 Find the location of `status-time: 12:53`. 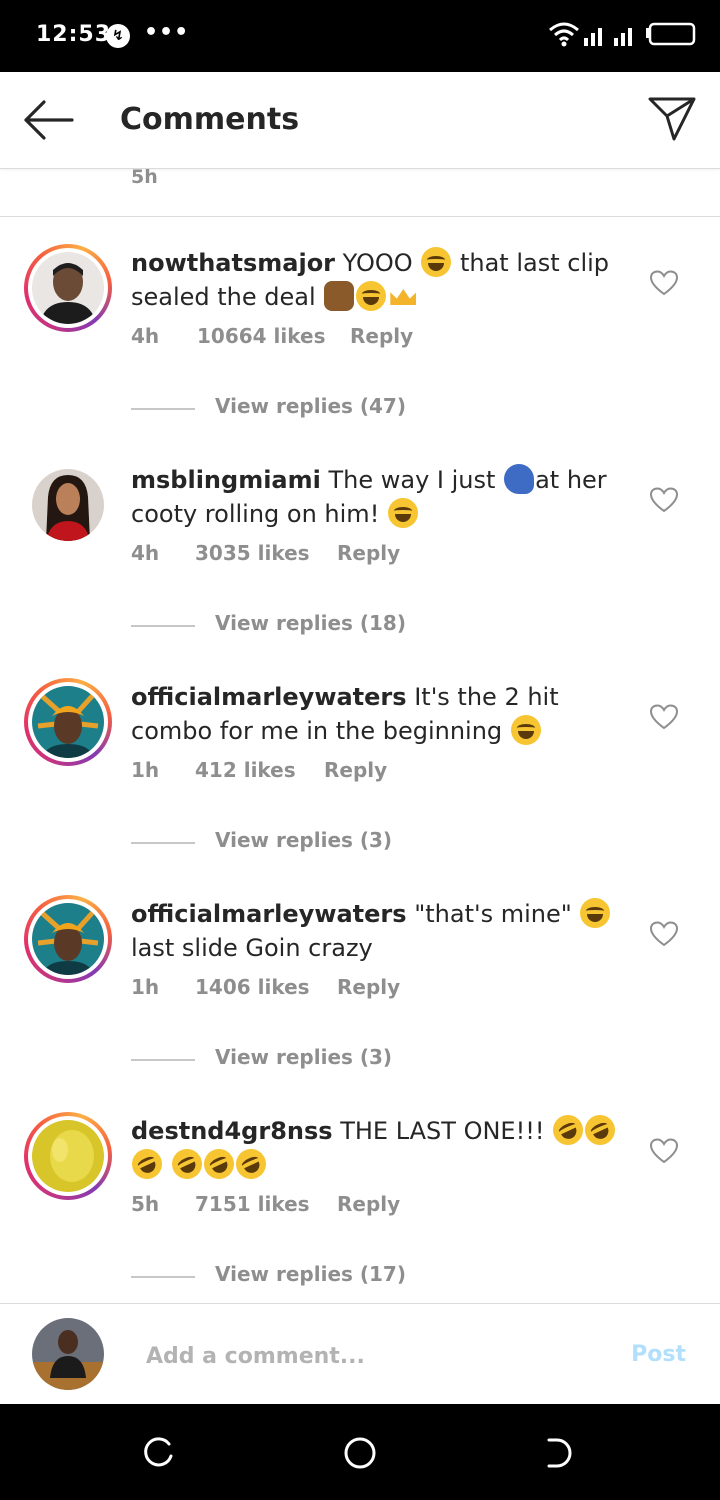

status-time: 12:53 is located at coordinates (74, 34).